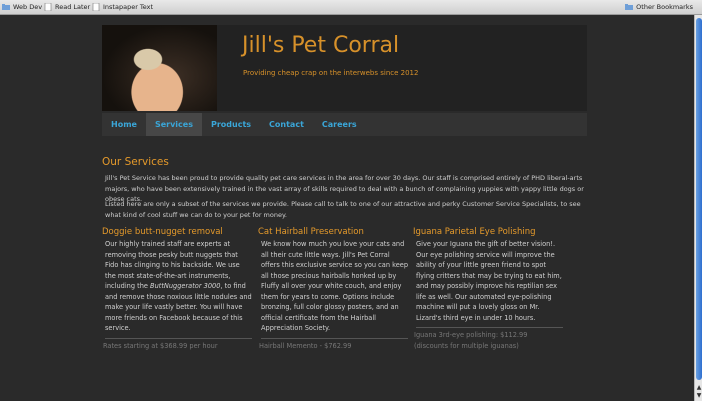  What do you see at coordinates (128, 7) in the screenshot?
I see `bookmark-label: Instapaper Text` at bounding box center [128, 7].